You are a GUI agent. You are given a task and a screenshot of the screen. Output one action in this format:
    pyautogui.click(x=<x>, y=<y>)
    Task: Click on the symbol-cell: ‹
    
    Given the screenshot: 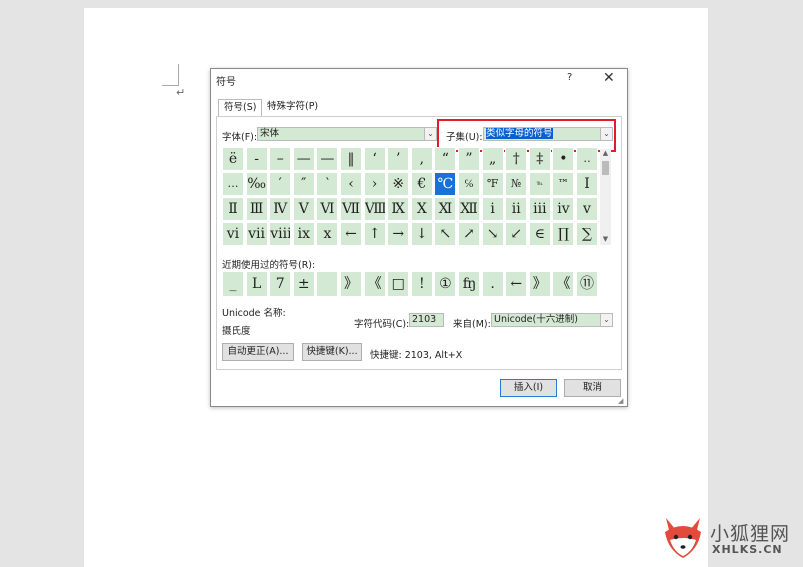 What is the action you would take?
    pyautogui.click(x=351, y=184)
    